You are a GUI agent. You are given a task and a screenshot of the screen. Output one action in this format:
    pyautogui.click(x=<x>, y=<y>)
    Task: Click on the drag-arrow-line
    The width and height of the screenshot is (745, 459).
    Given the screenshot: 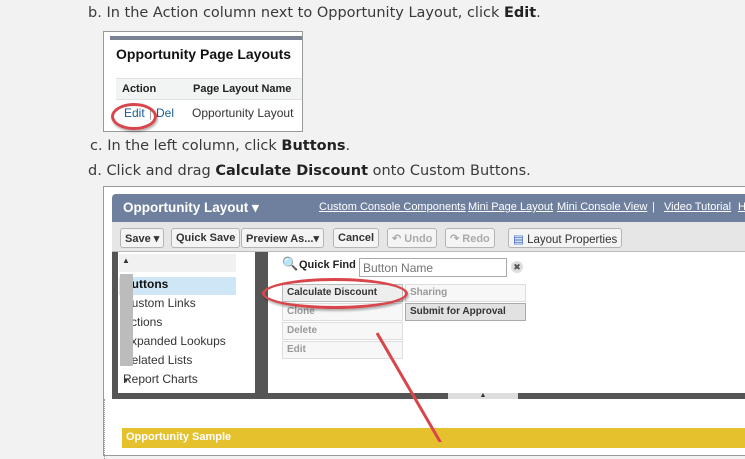 What is the action you would take?
    pyautogui.click(x=408, y=387)
    